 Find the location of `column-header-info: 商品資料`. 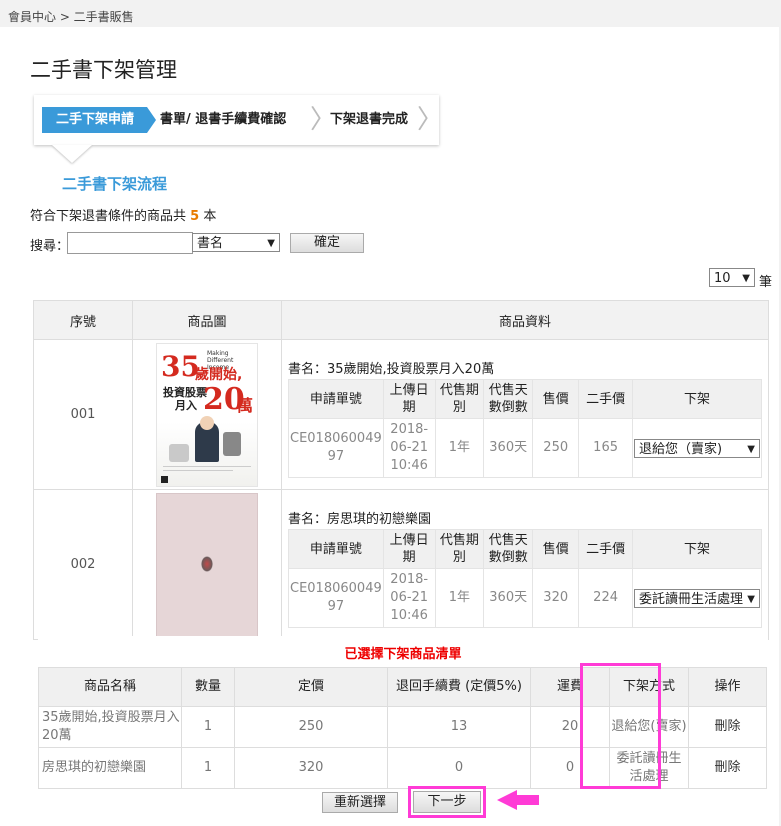

column-header-info: 商品資料 is located at coordinates (525, 320).